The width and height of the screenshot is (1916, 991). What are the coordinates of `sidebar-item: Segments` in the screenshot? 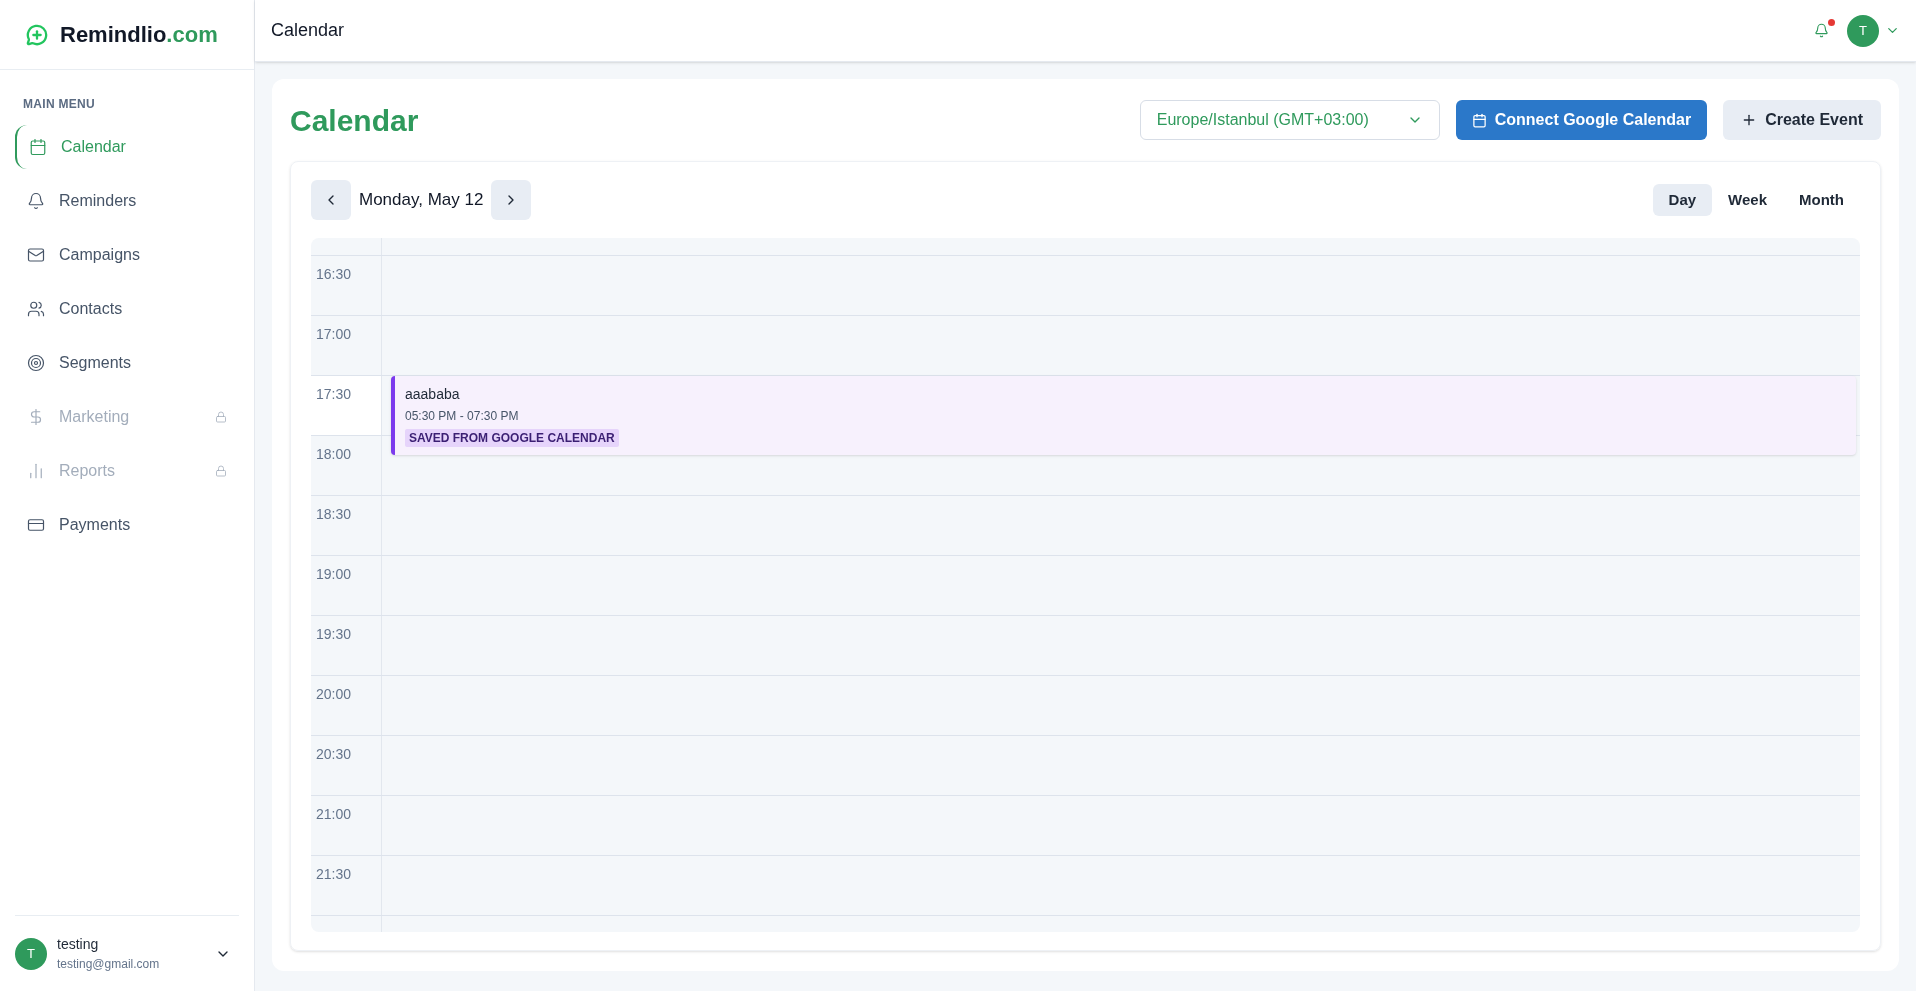 It's located at (127, 363).